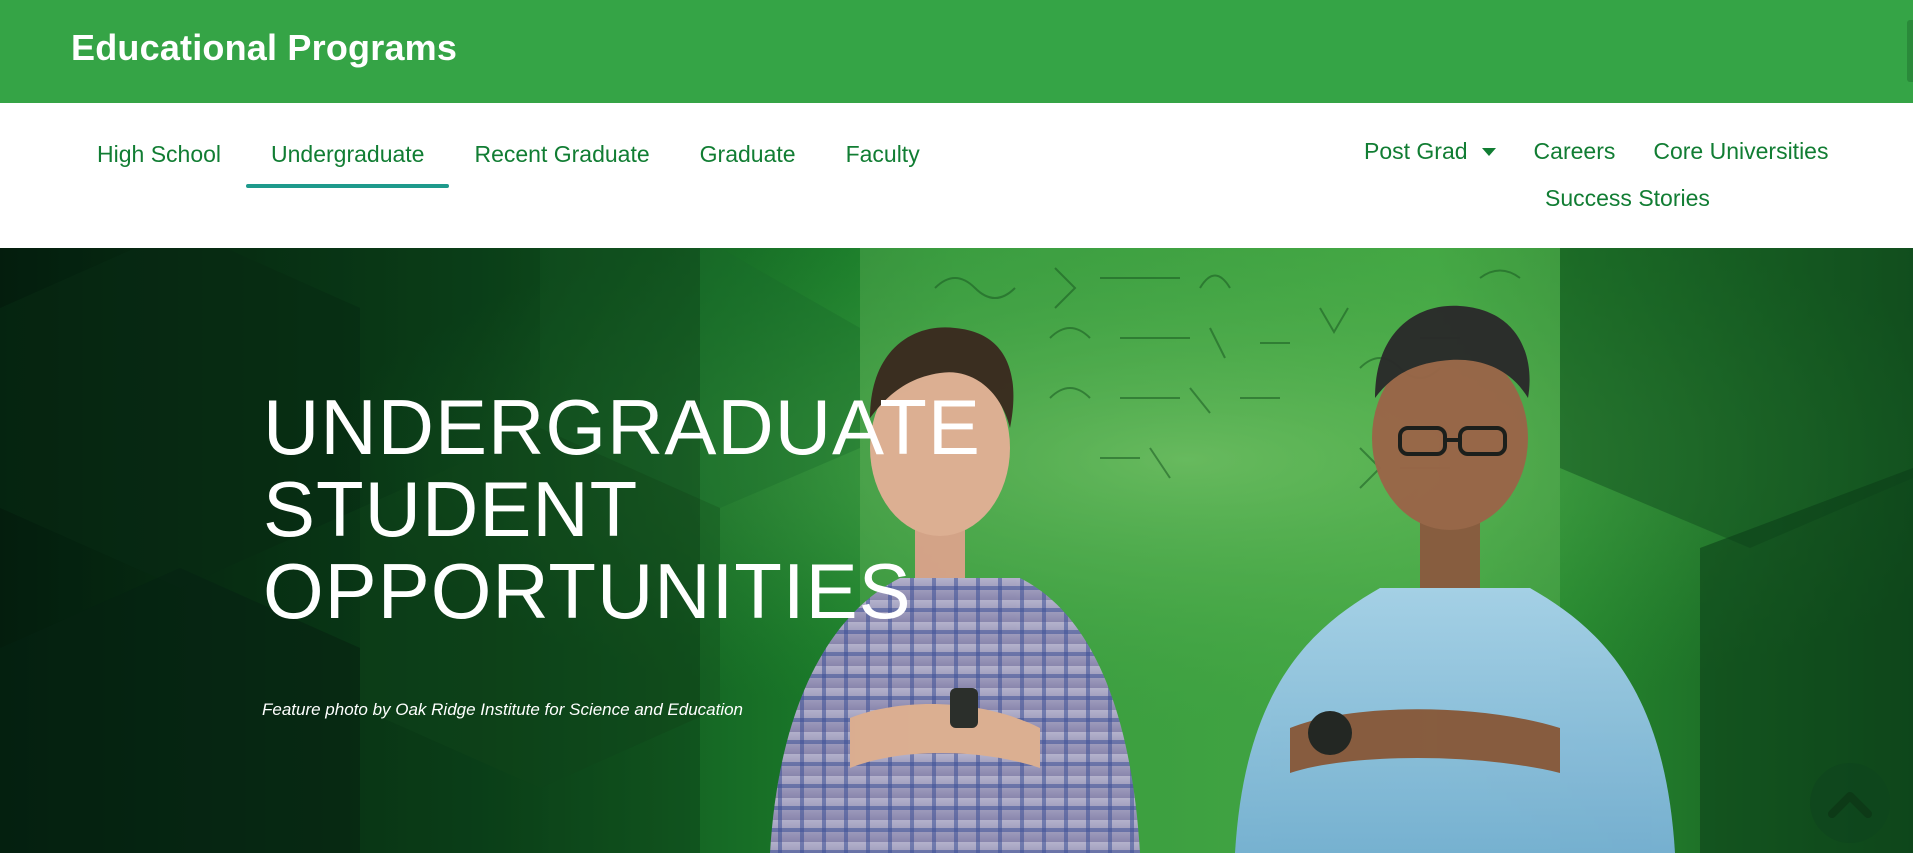 The image size is (1913, 853). What do you see at coordinates (1488, 152) in the screenshot?
I see `caret-down-icon` at bounding box center [1488, 152].